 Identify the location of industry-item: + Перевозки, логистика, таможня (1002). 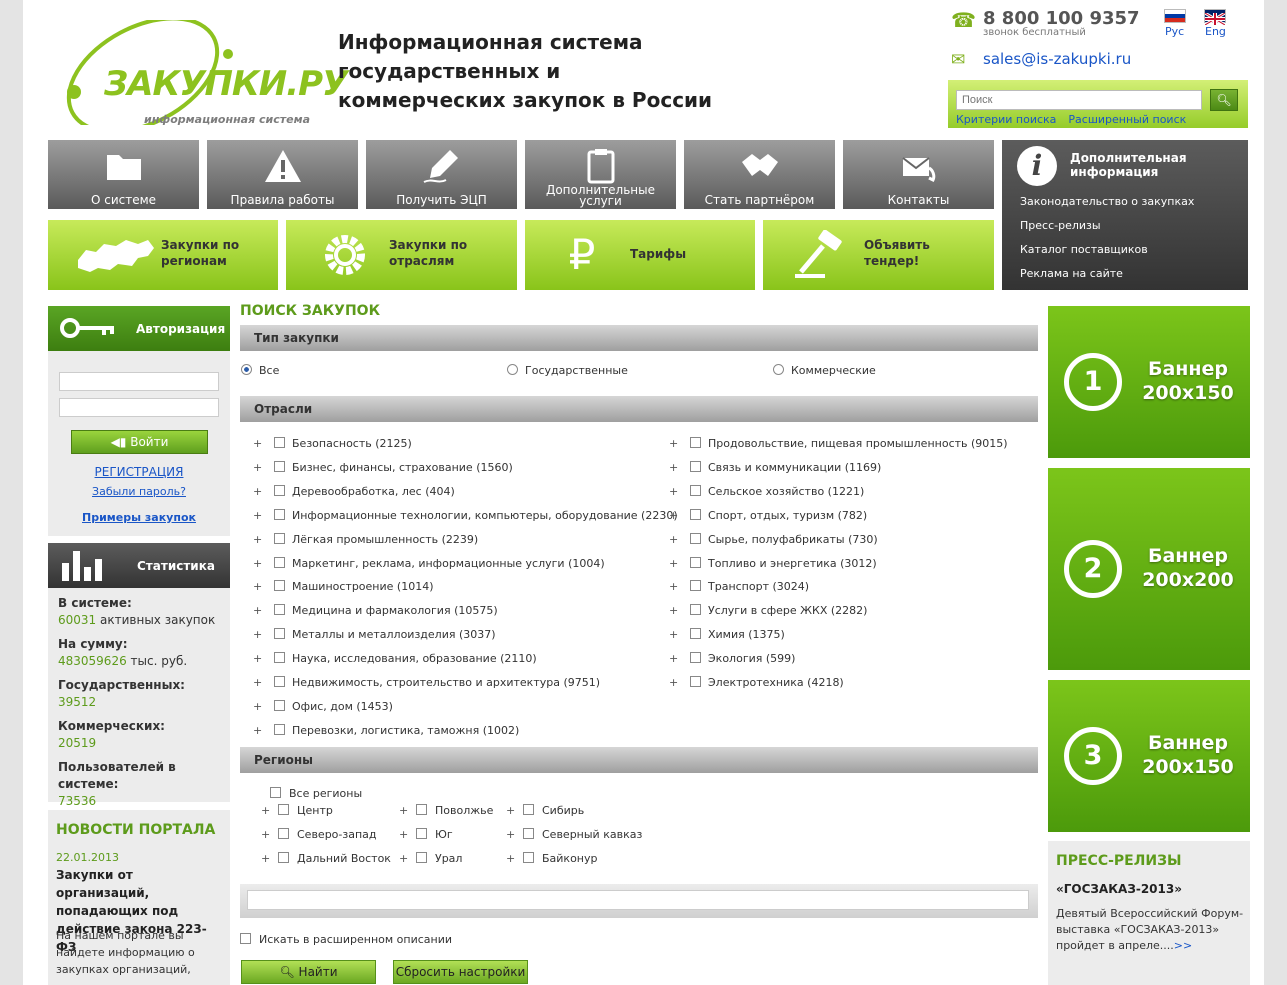
(386, 730).